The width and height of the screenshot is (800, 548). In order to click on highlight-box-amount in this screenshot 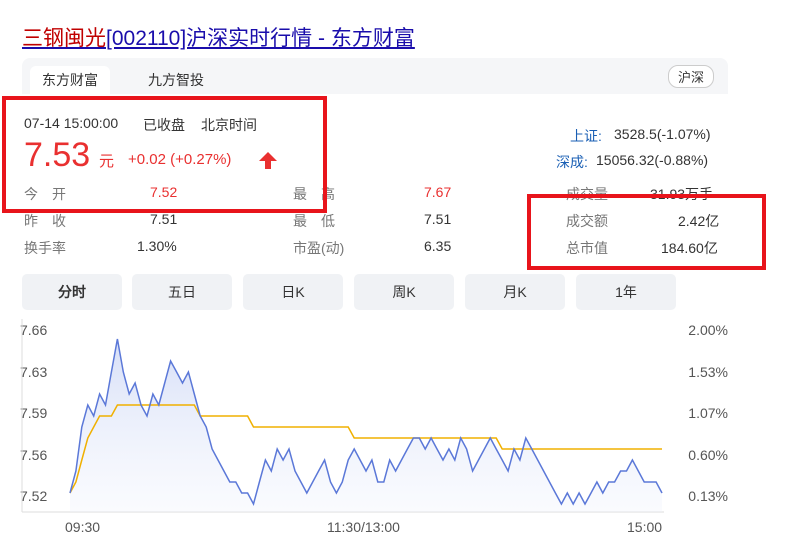, I will do `click(646, 232)`.